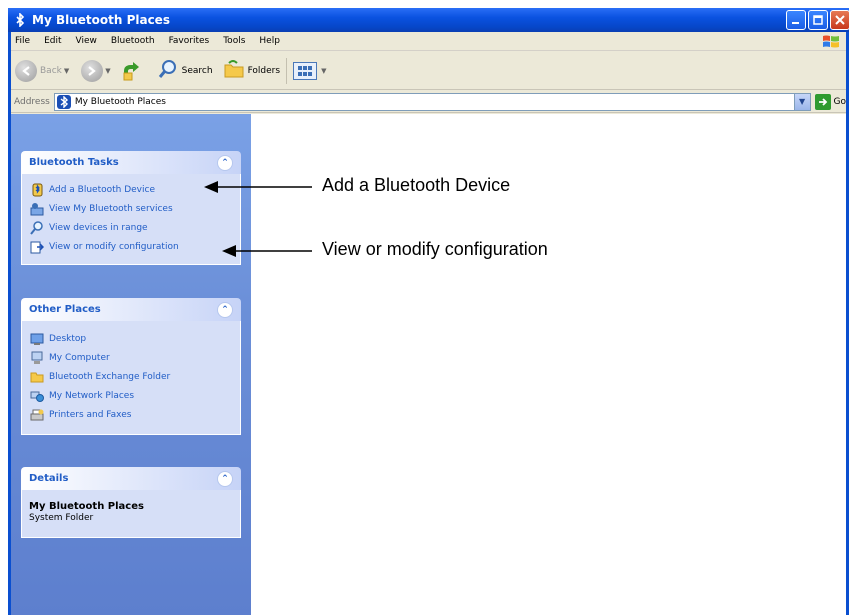  What do you see at coordinates (211, 187) in the screenshot?
I see `callout-arrowhead-add-device` at bounding box center [211, 187].